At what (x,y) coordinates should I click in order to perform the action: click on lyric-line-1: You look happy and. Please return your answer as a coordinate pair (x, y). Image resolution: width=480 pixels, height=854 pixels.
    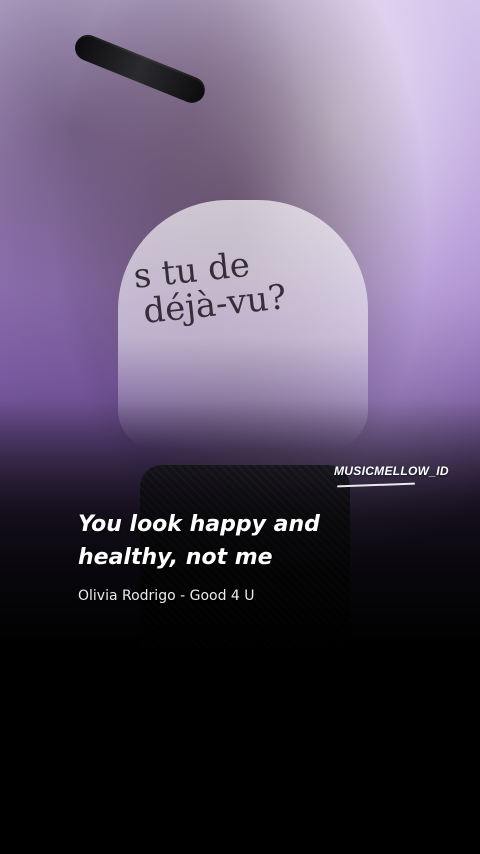
    Looking at the image, I should click on (199, 524).